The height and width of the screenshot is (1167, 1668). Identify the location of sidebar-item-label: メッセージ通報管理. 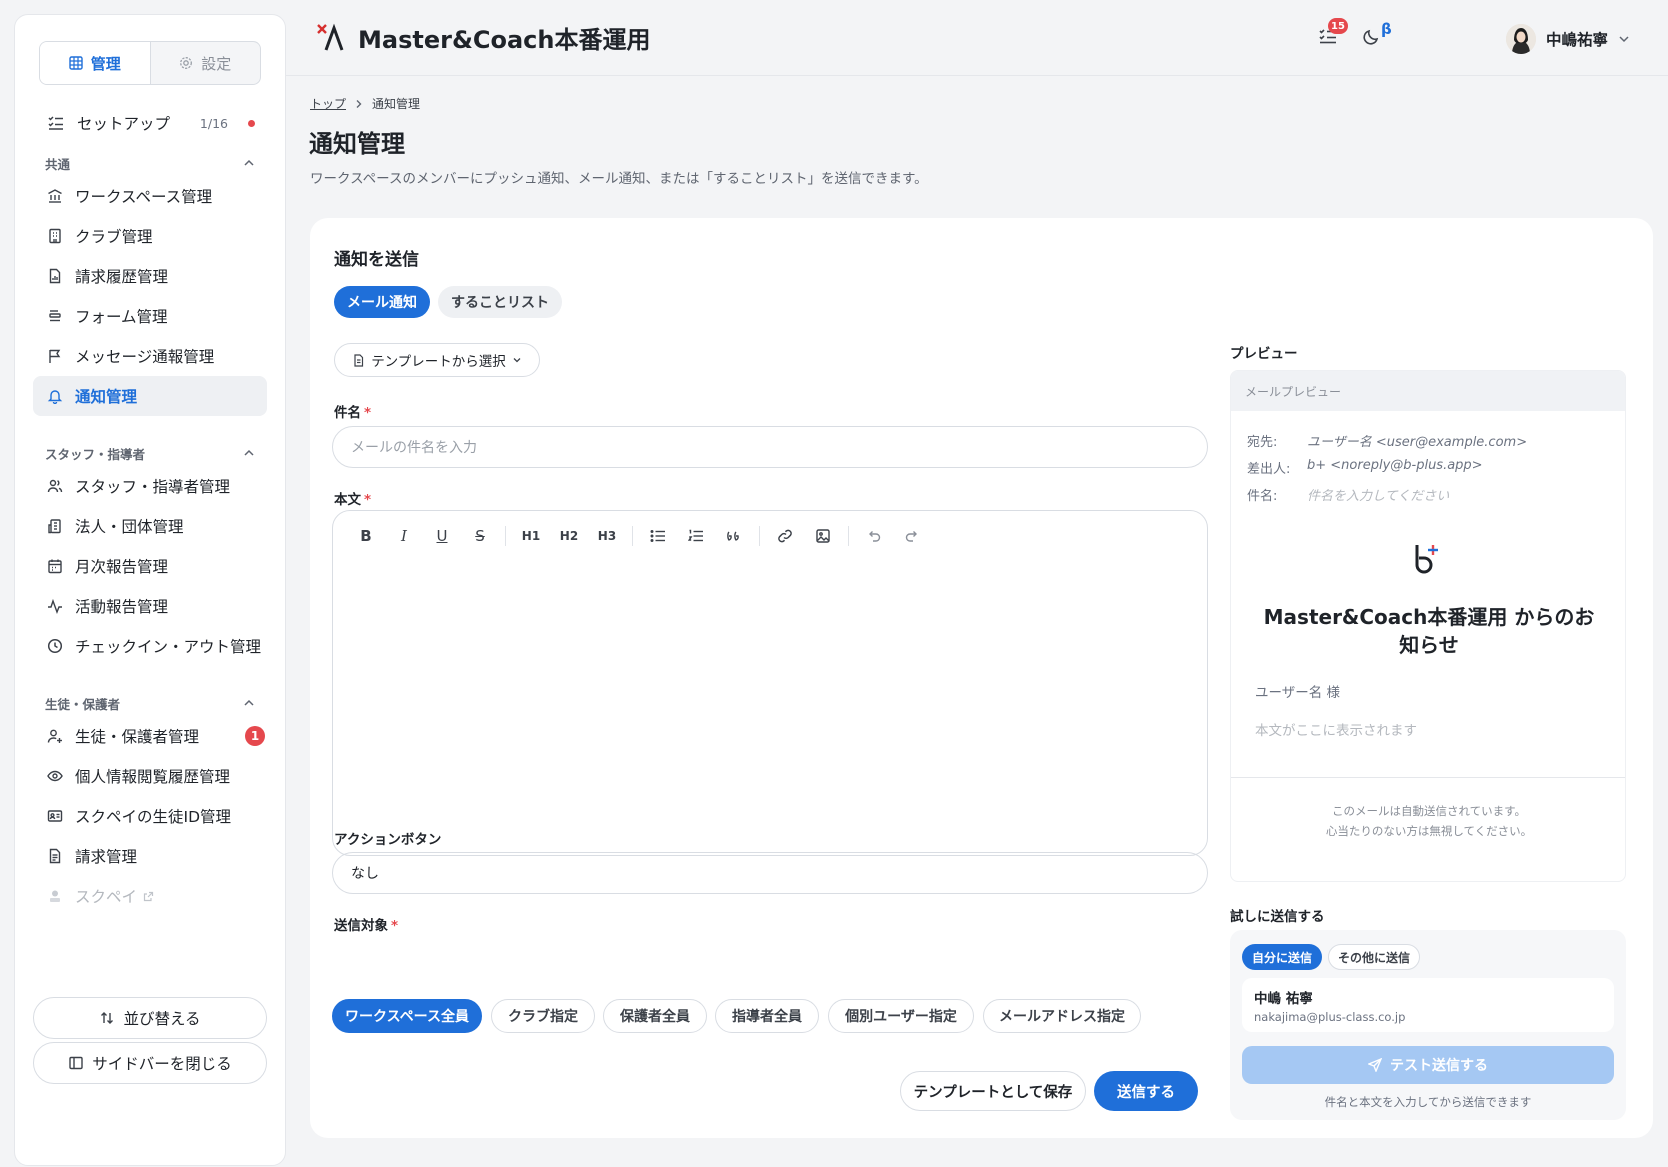
(145, 357).